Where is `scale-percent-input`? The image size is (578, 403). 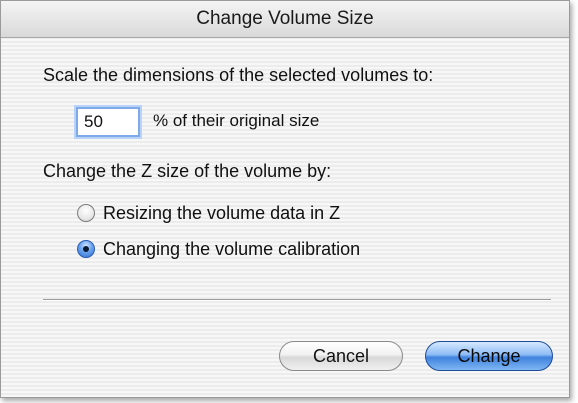 scale-percent-input is located at coordinates (108, 122).